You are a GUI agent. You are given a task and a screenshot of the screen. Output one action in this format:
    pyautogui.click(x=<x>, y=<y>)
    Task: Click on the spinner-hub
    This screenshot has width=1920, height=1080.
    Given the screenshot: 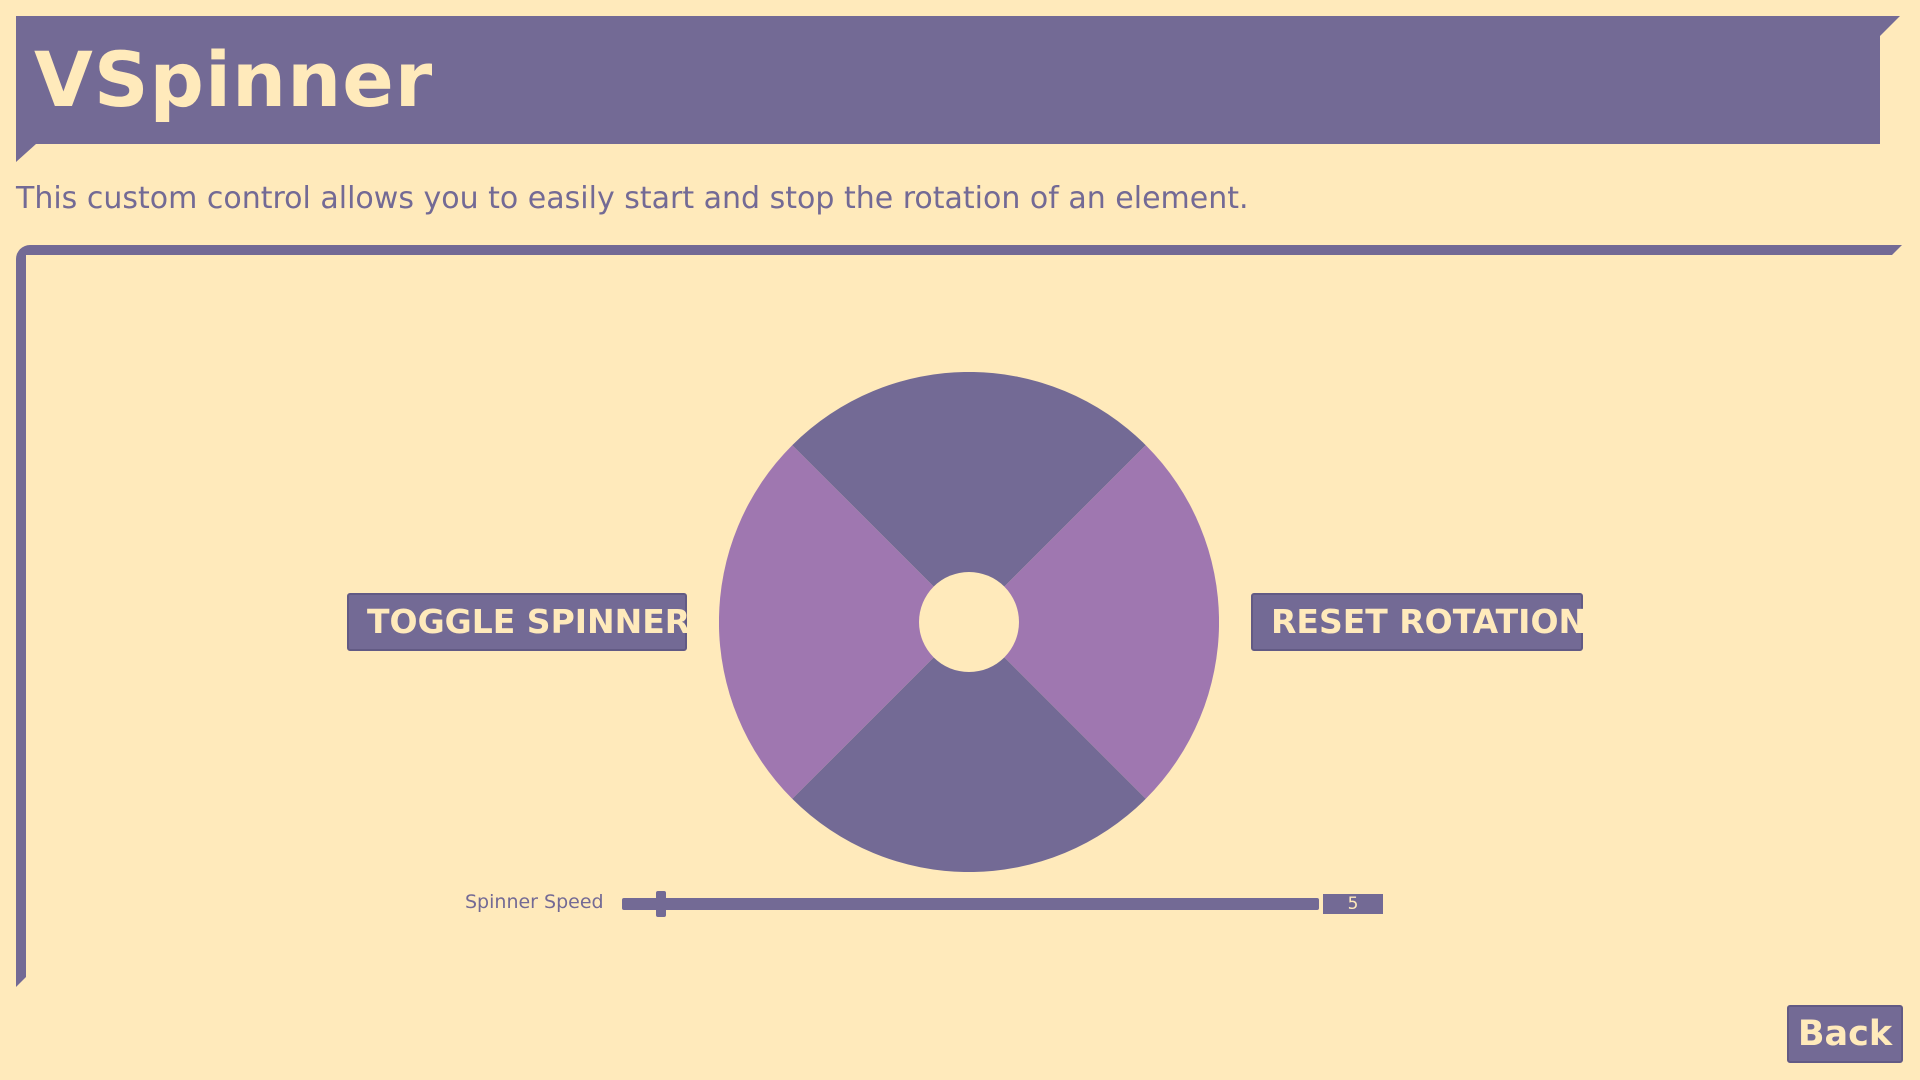 What is the action you would take?
    pyautogui.click(x=969, y=622)
    